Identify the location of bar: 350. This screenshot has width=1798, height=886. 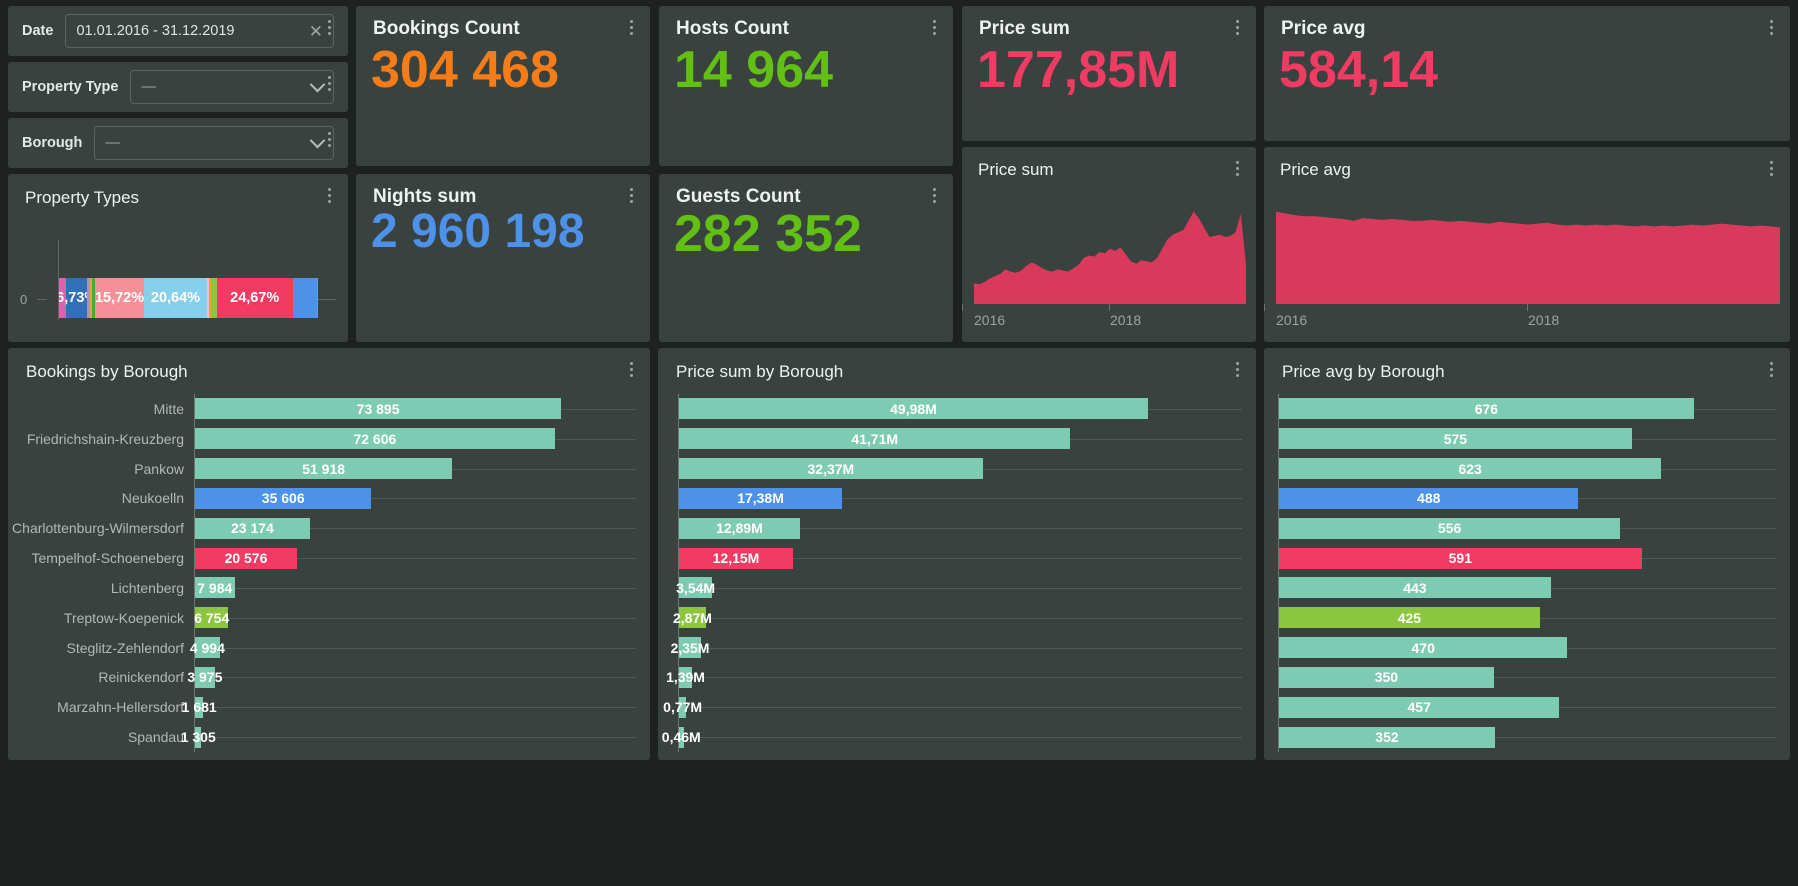
(1386, 677).